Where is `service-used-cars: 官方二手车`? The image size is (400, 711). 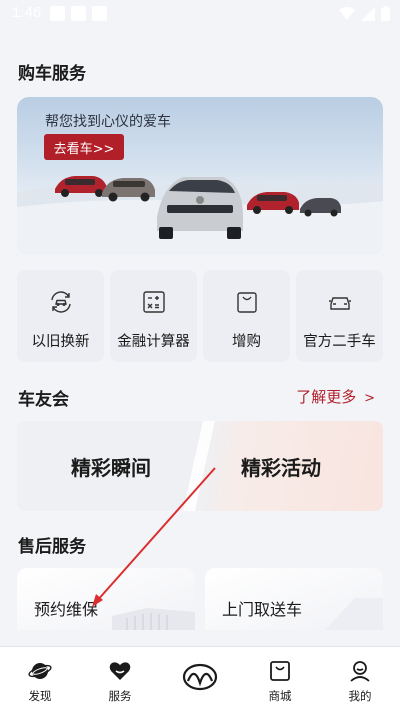
service-used-cars: 官方二手车 is located at coordinates (339, 316).